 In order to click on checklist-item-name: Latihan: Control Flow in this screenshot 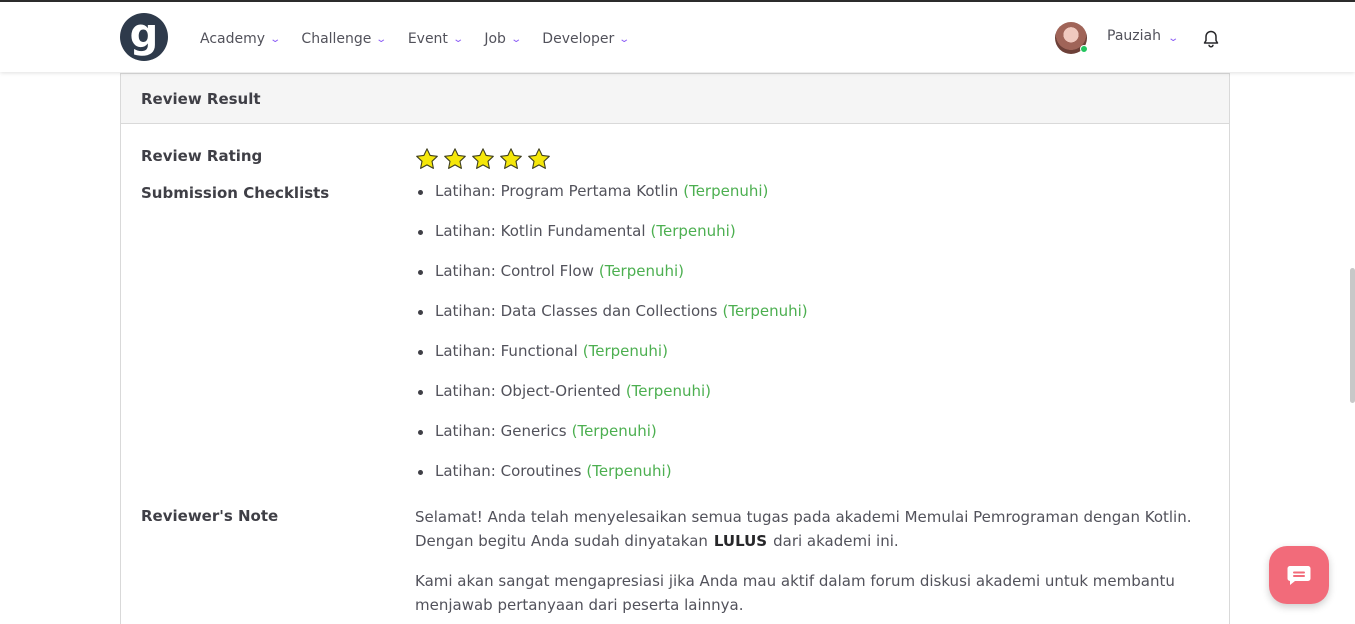, I will do `click(514, 271)`.